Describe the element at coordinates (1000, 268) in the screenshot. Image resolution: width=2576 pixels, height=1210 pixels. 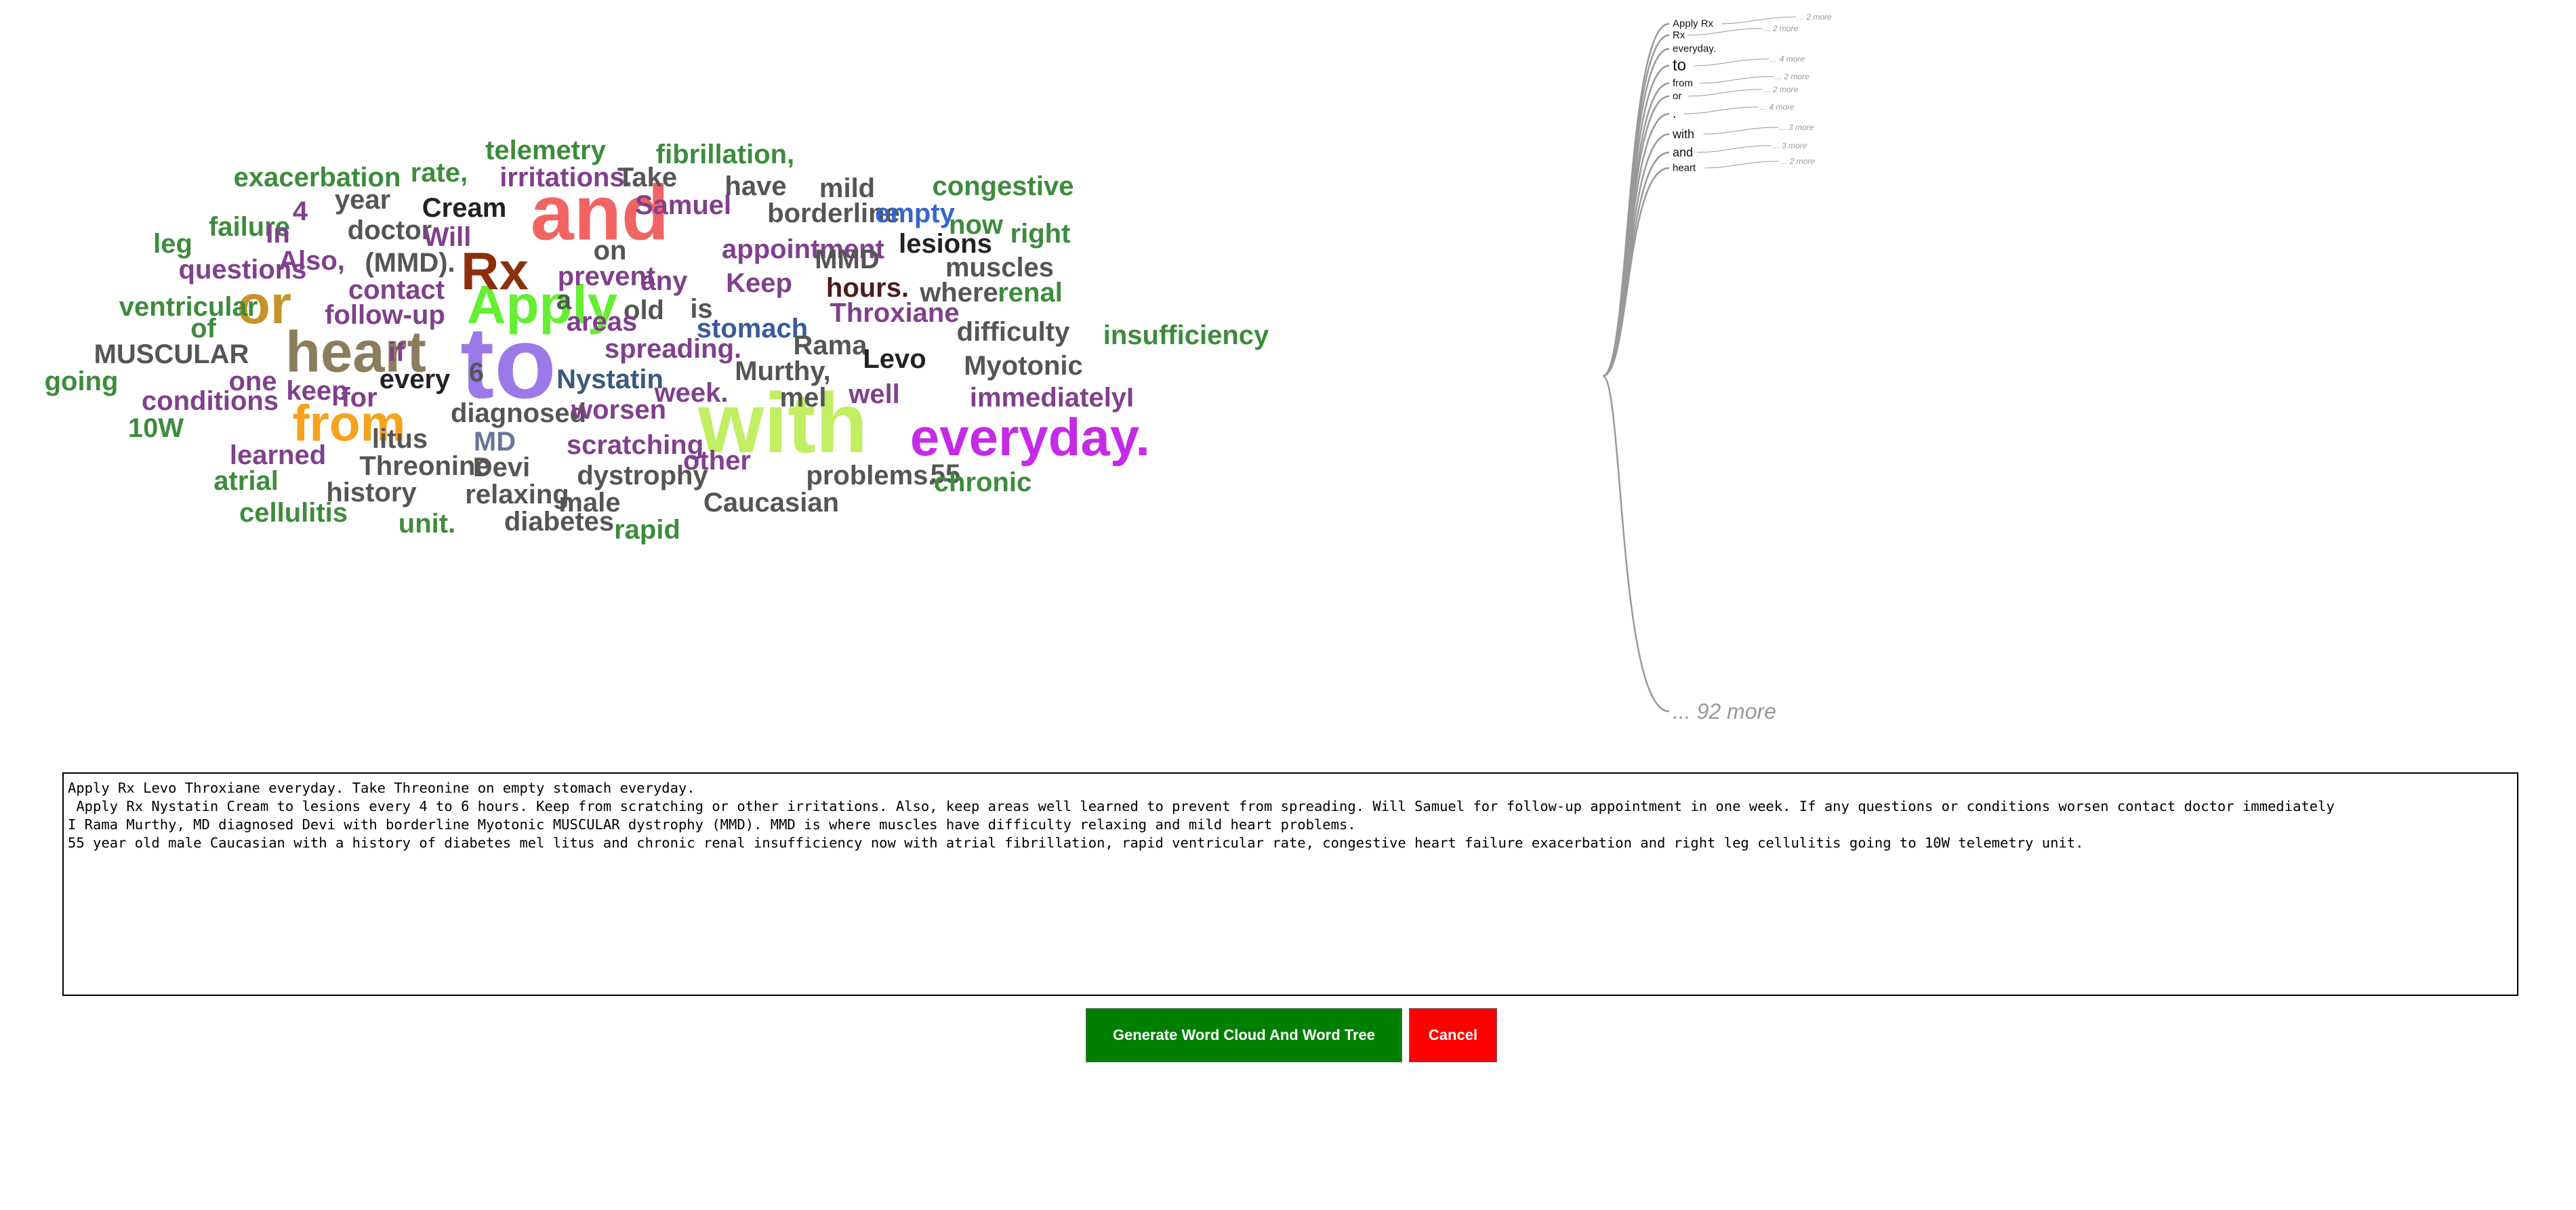
I see `cloud-word: muscles` at that location.